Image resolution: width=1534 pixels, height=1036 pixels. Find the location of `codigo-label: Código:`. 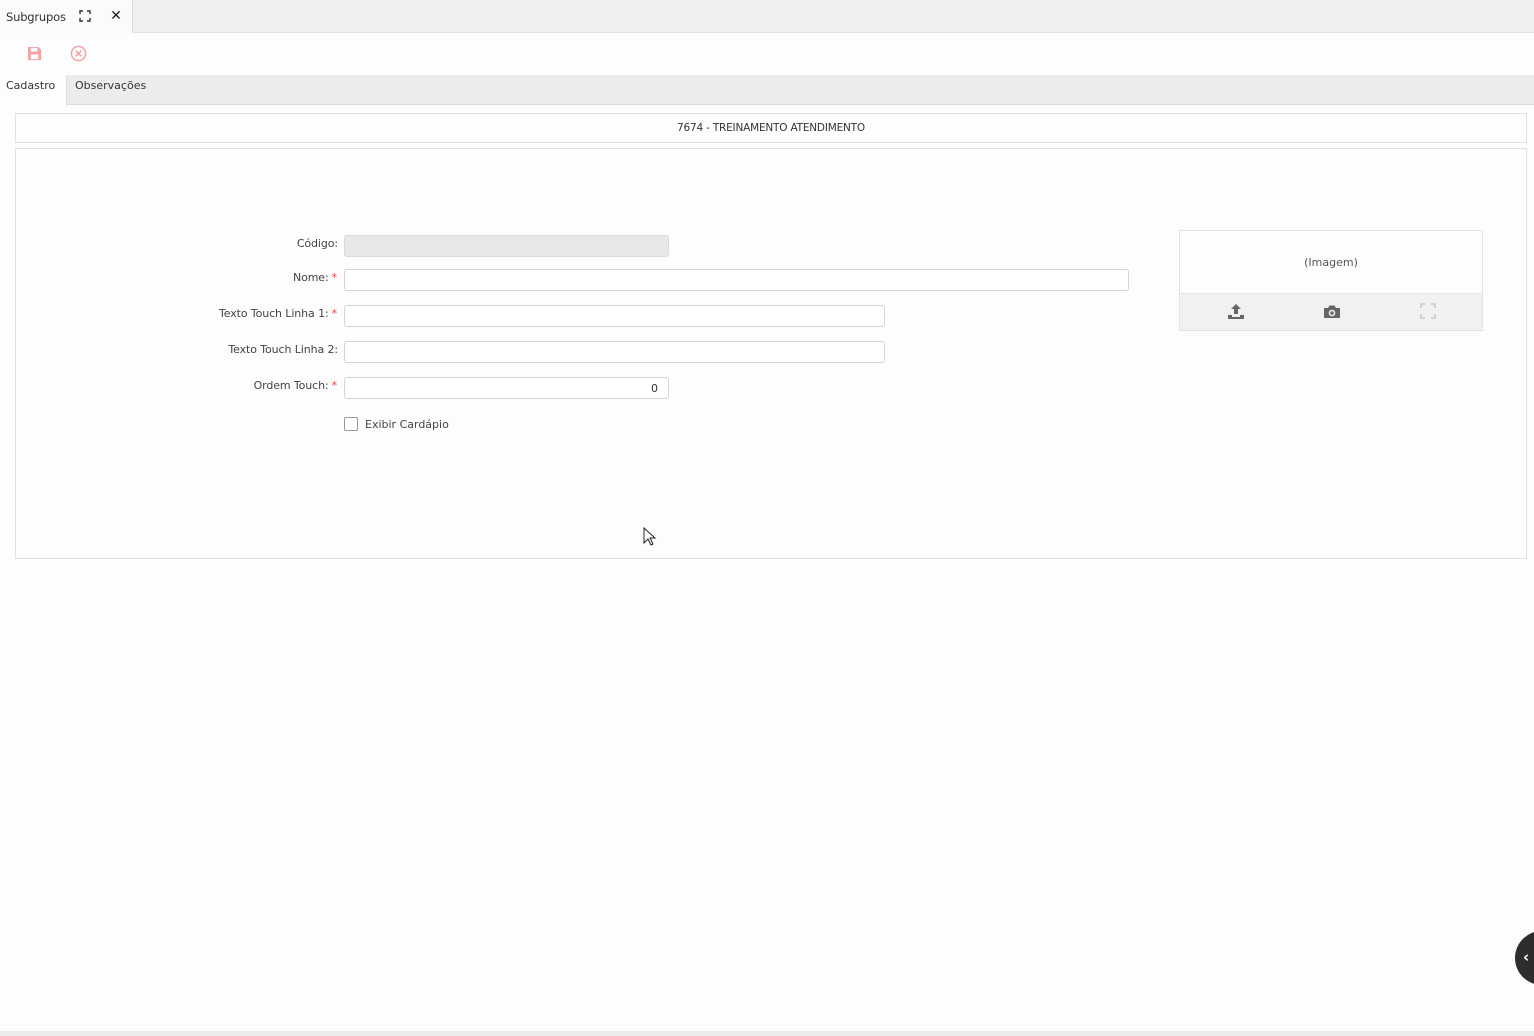

codigo-label: Código: is located at coordinates (317, 243).